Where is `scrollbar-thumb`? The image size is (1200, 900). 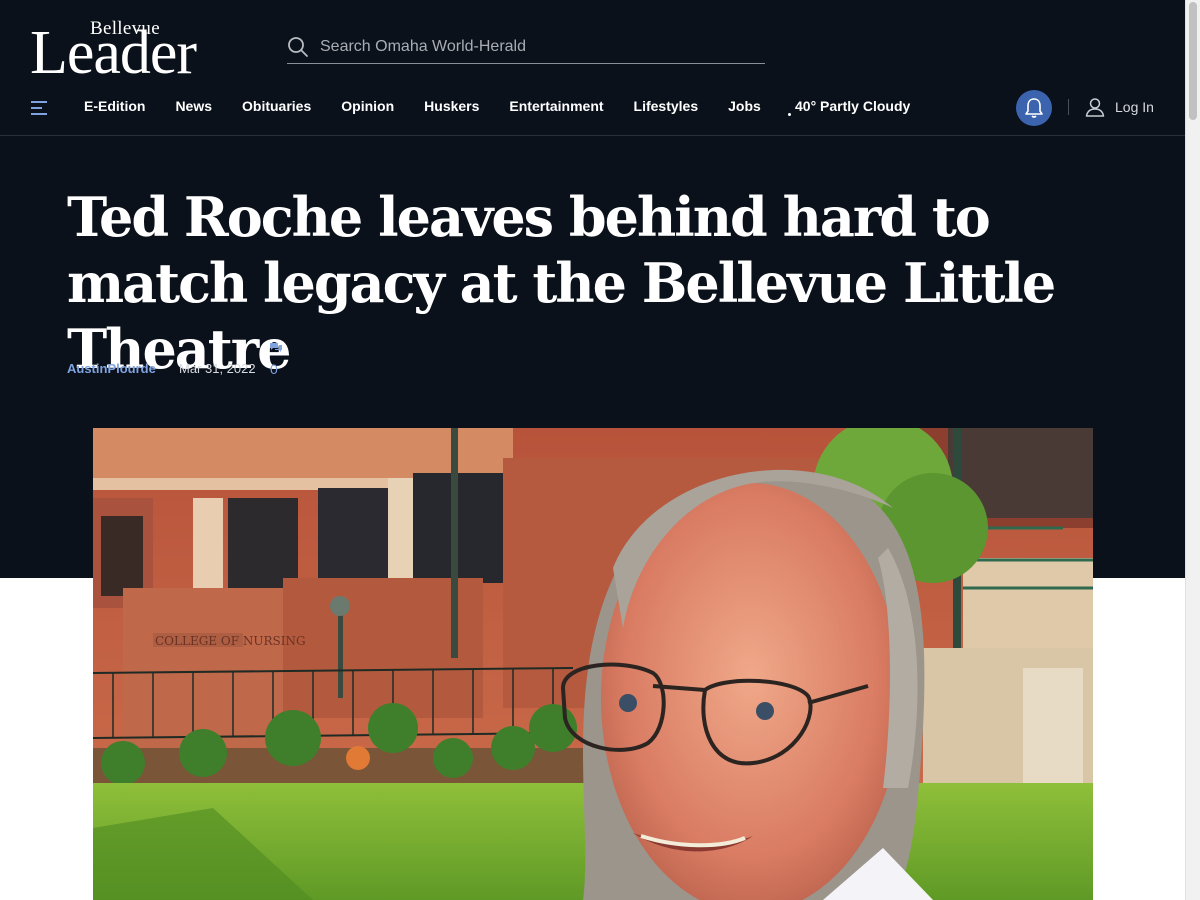
scrollbar-thumb is located at coordinates (1193, 61).